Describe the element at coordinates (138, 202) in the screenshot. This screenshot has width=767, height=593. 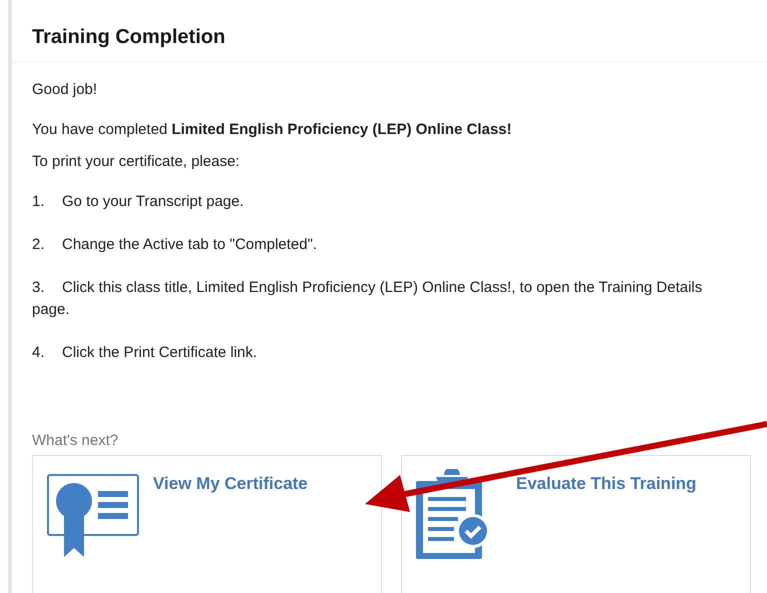
I see `step-text: 1. Go to your Transcript page.` at that location.